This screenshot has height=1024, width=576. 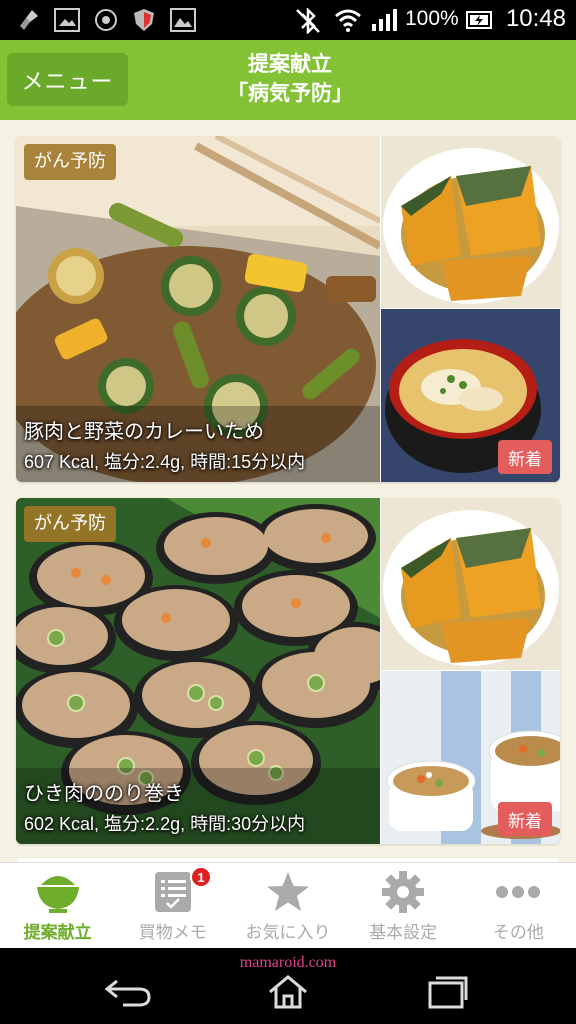 What do you see at coordinates (287, 892) in the screenshot?
I see `star-icon` at bounding box center [287, 892].